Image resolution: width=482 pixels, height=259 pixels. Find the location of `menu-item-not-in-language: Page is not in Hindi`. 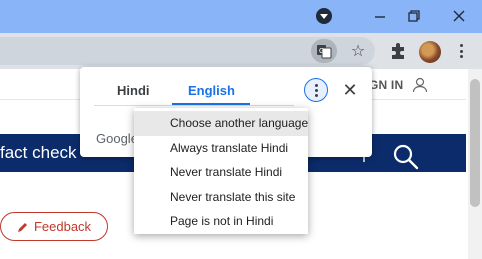

menu-item-not-in-language: Page is not in Hindi is located at coordinates (221, 221).